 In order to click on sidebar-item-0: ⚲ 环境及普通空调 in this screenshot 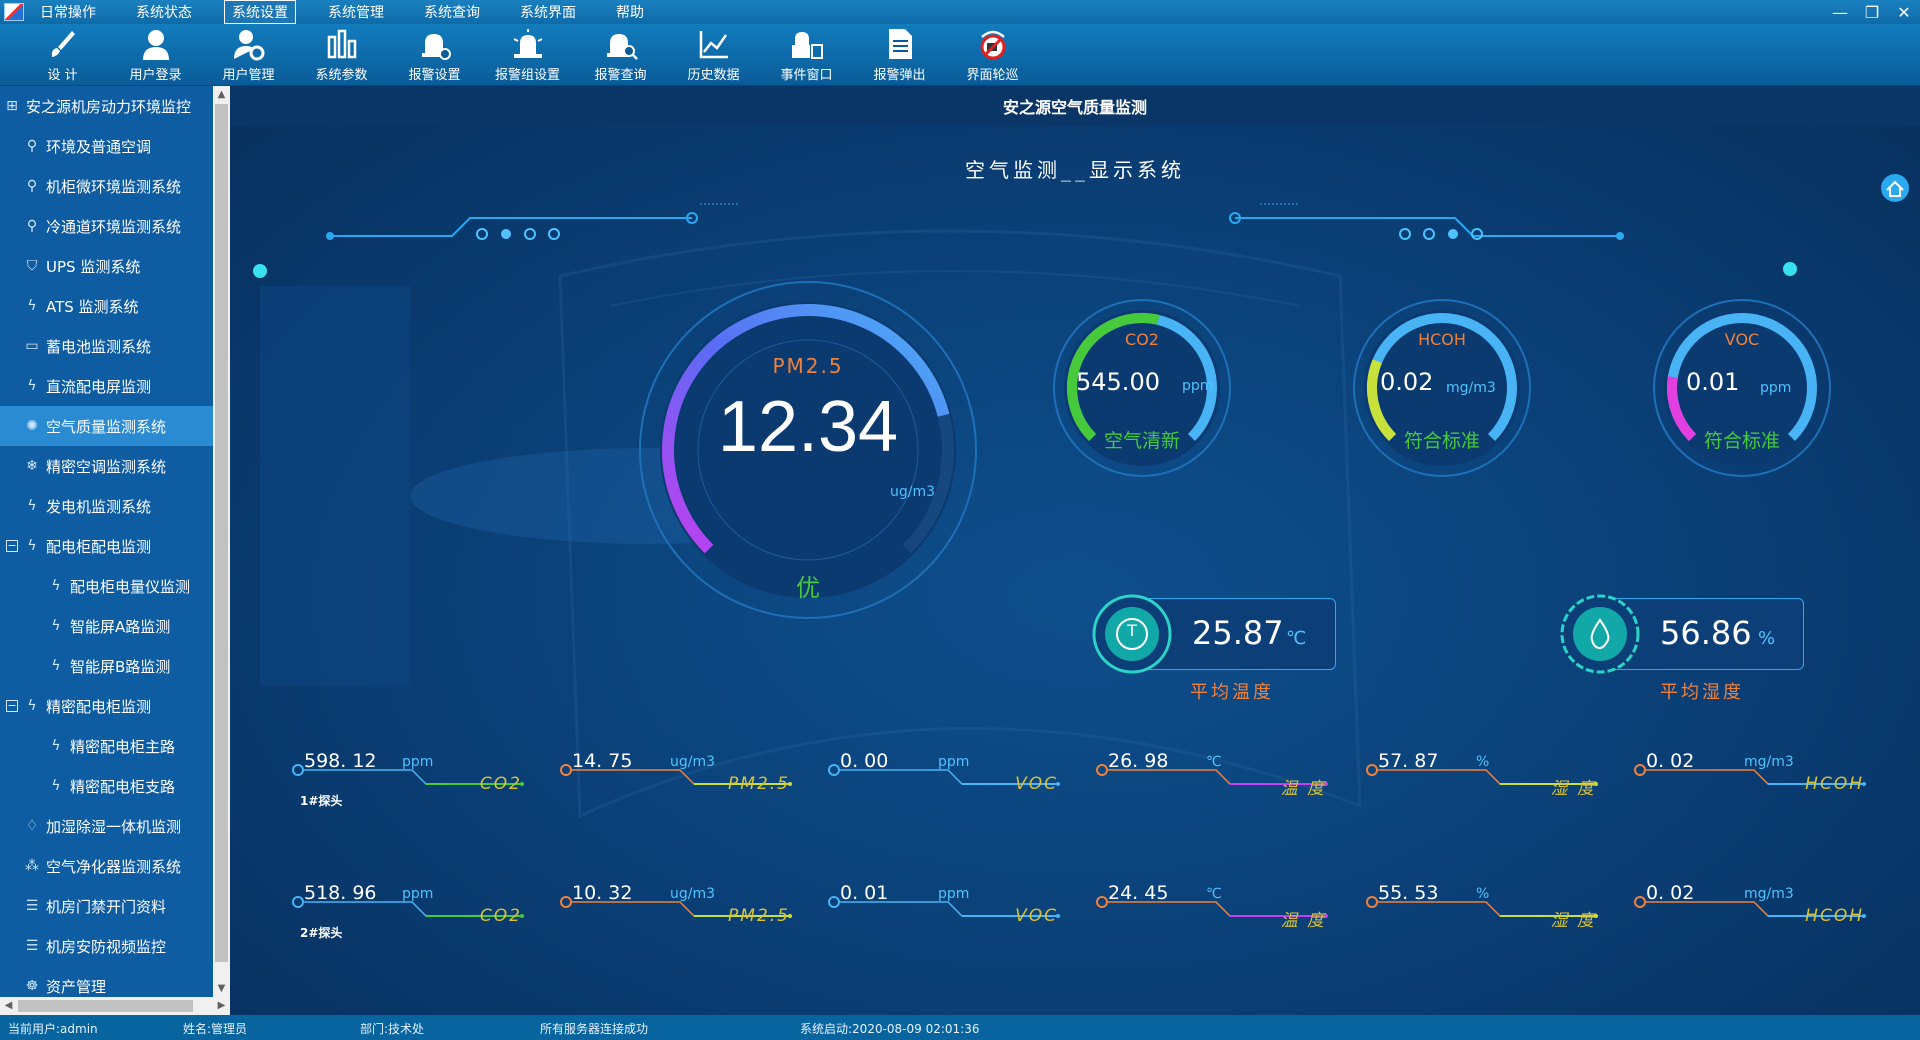, I will do `click(106, 146)`.